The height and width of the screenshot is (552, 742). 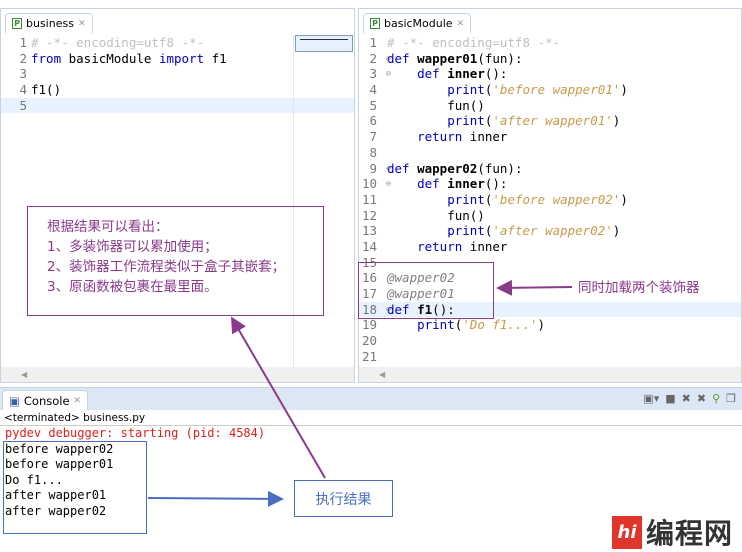 What do you see at coordinates (500, 325) in the screenshot?
I see `code-token: 'Do f1...'` at bounding box center [500, 325].